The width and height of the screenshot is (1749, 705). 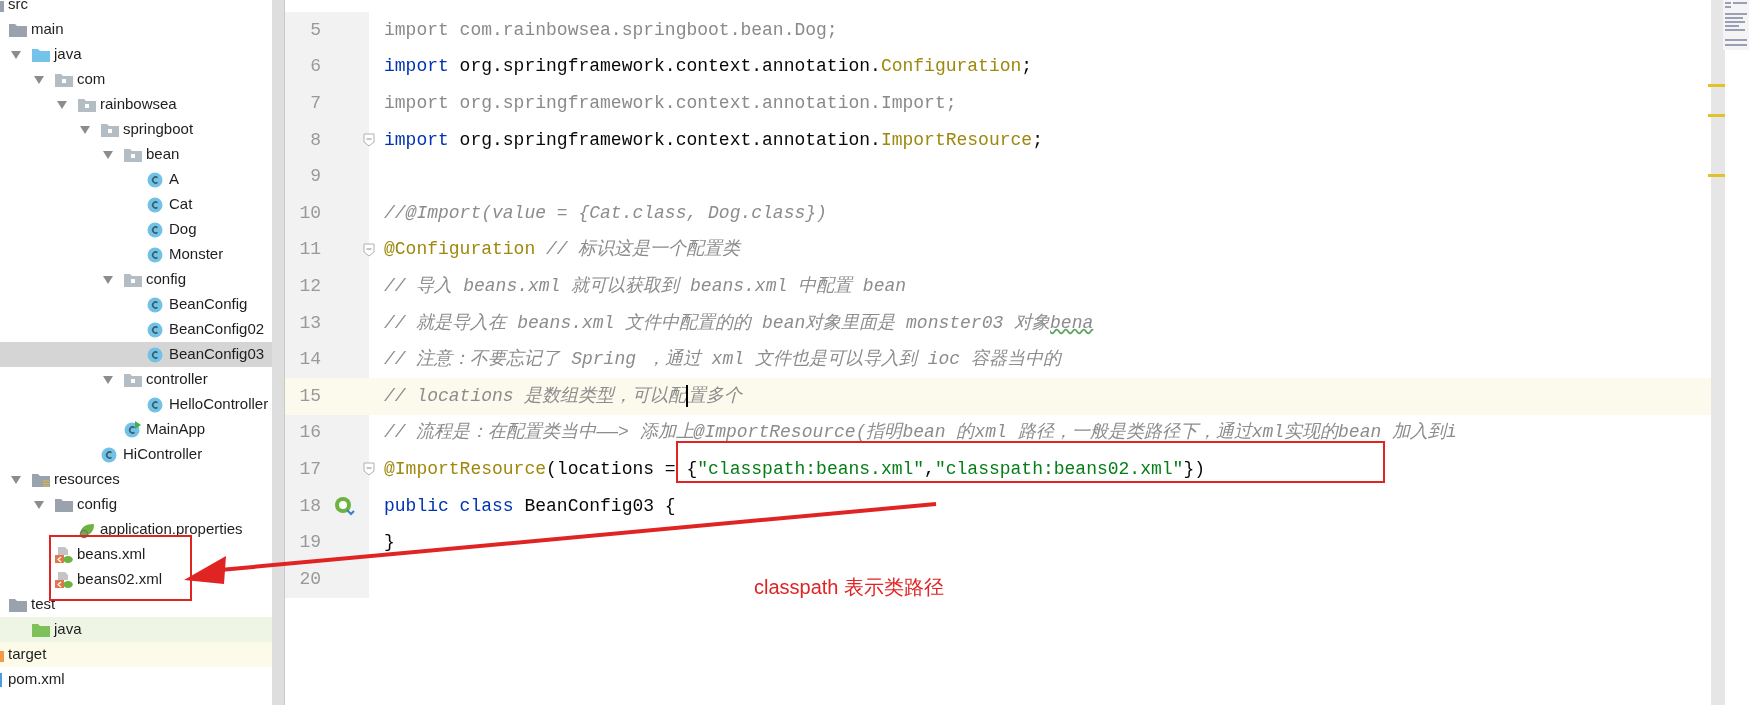 What do you see at coordinates (643, 250) in the screenshot?
I see `code-text: // 标识这是一个配置类` at bounding box center [643, 250].